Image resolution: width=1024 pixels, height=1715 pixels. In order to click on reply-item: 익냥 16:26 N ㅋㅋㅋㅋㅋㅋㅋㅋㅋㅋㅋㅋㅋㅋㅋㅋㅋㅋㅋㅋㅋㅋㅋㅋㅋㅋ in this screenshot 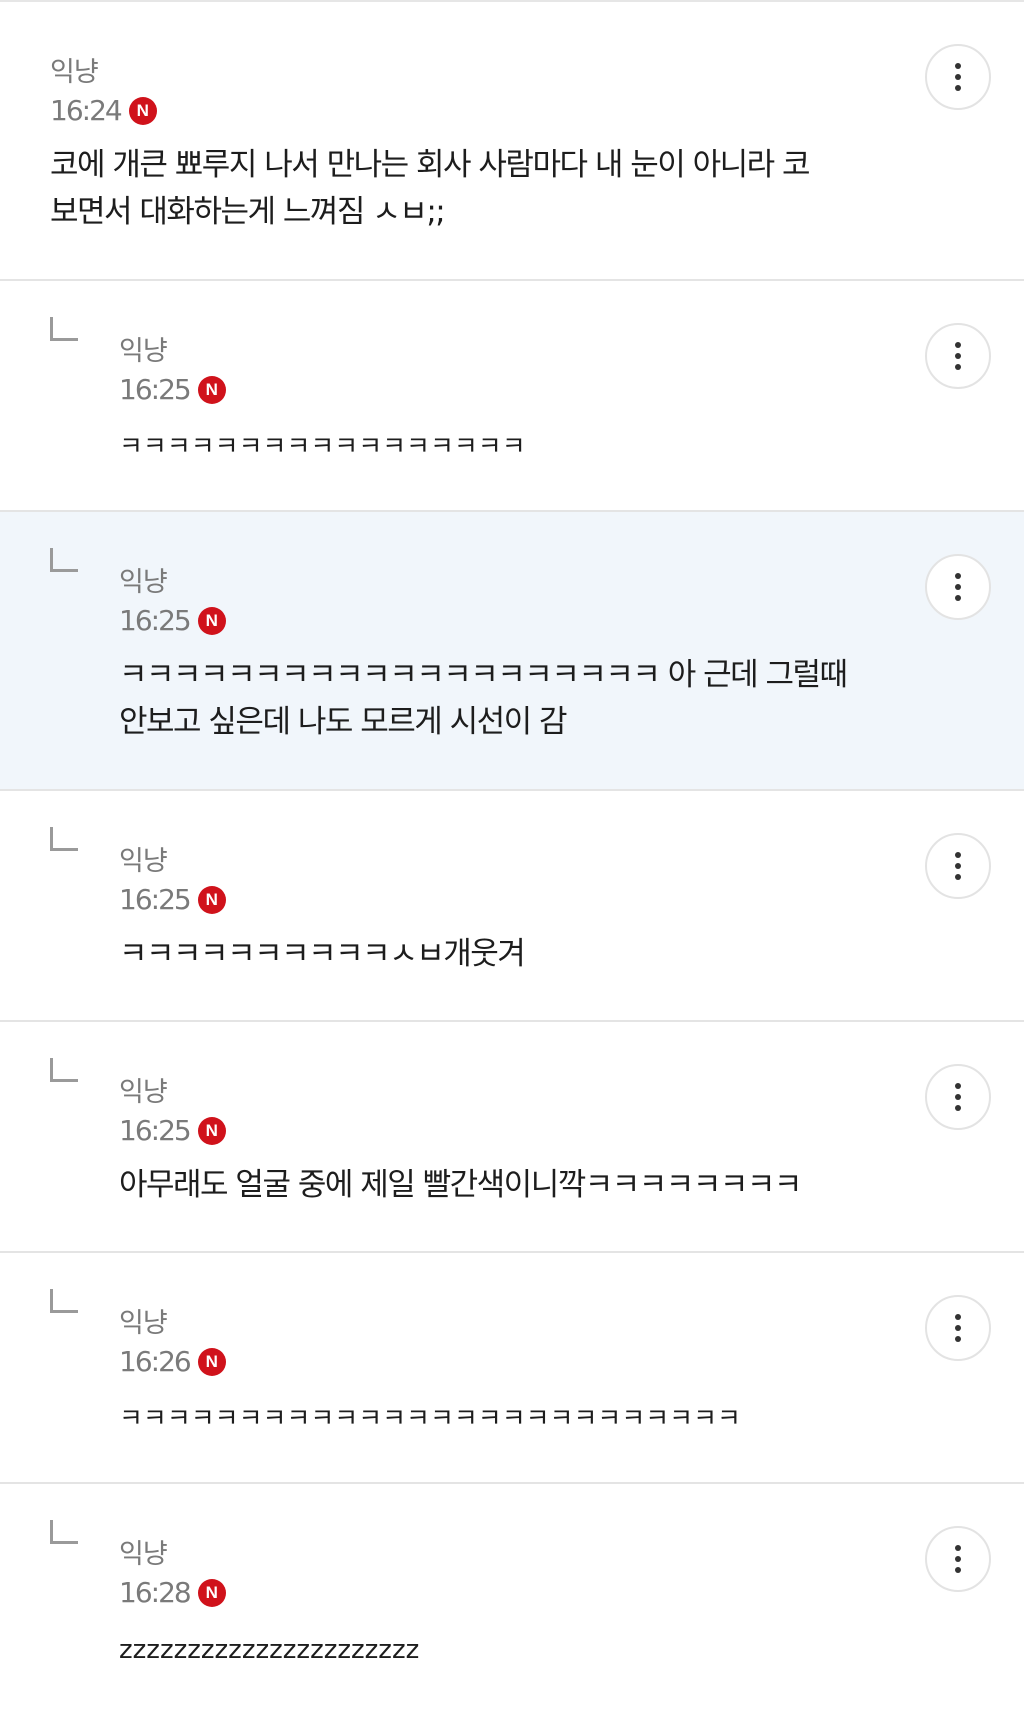, I will do `click(512, 1368)`.